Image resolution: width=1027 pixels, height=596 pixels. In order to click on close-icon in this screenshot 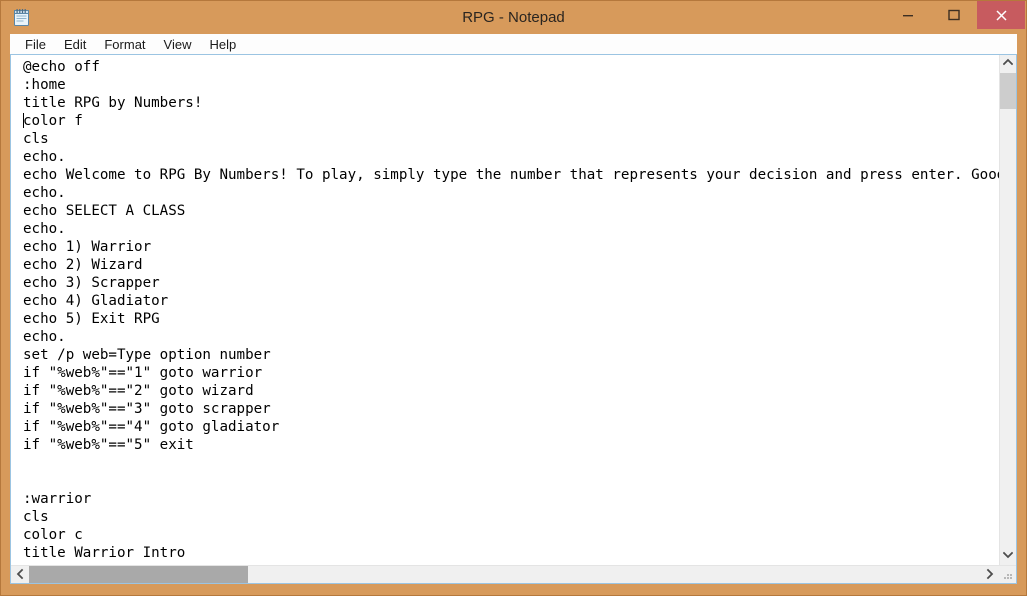, I will do `click(1001, 15)`.